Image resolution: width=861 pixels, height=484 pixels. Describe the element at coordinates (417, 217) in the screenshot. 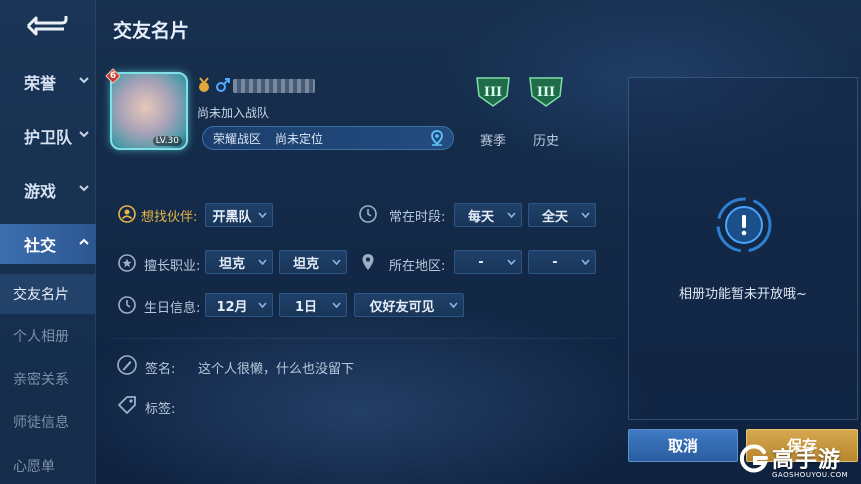

I see `time-label: 常在时段:` at that location.